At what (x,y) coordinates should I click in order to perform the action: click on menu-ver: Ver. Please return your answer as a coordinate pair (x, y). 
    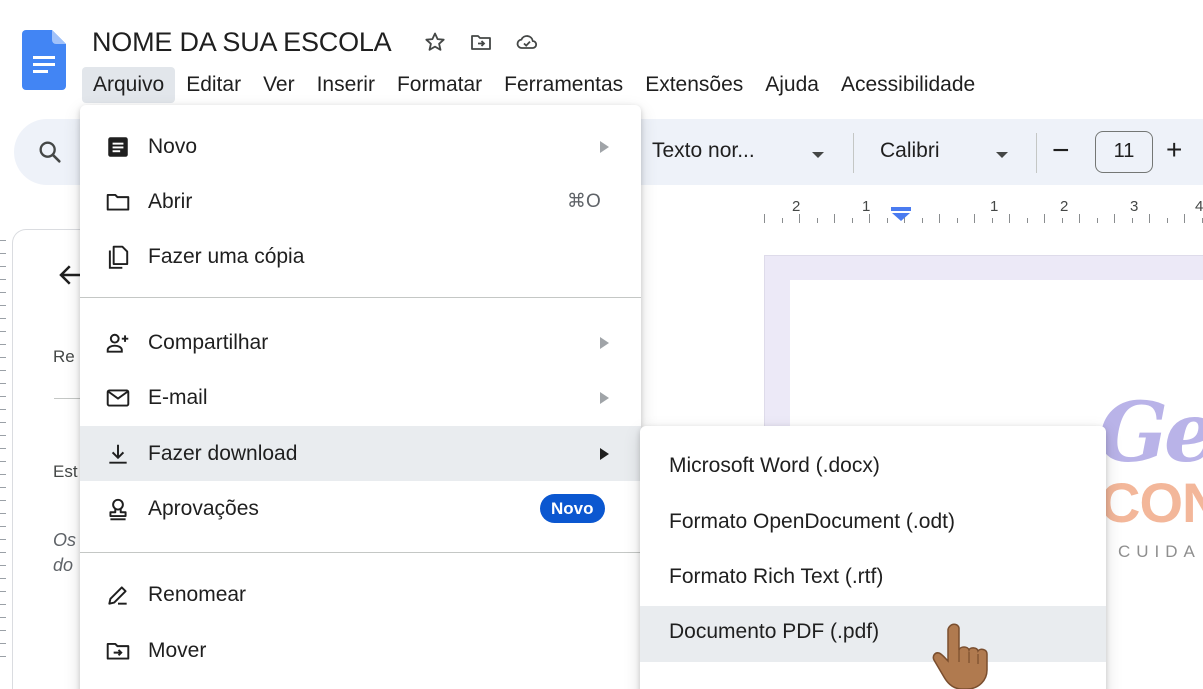
    Looking at the image, I should click on (279, 85).